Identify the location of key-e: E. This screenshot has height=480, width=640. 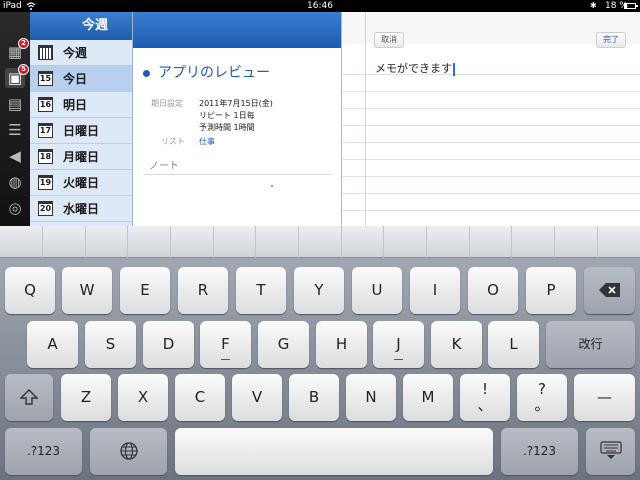
(145, 290).